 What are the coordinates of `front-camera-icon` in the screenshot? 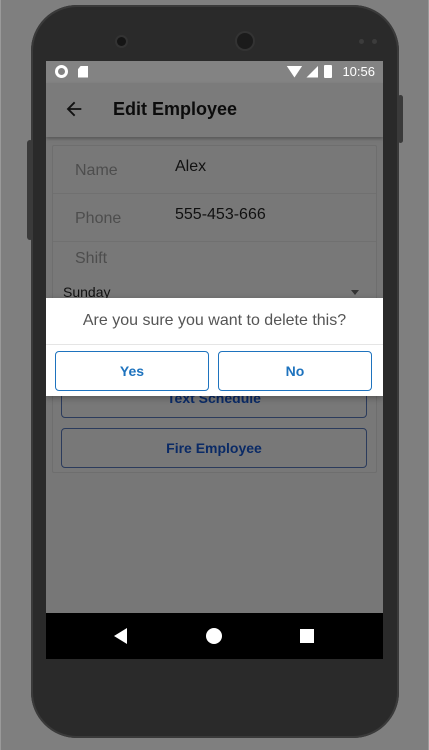 It's located at (121, 41).